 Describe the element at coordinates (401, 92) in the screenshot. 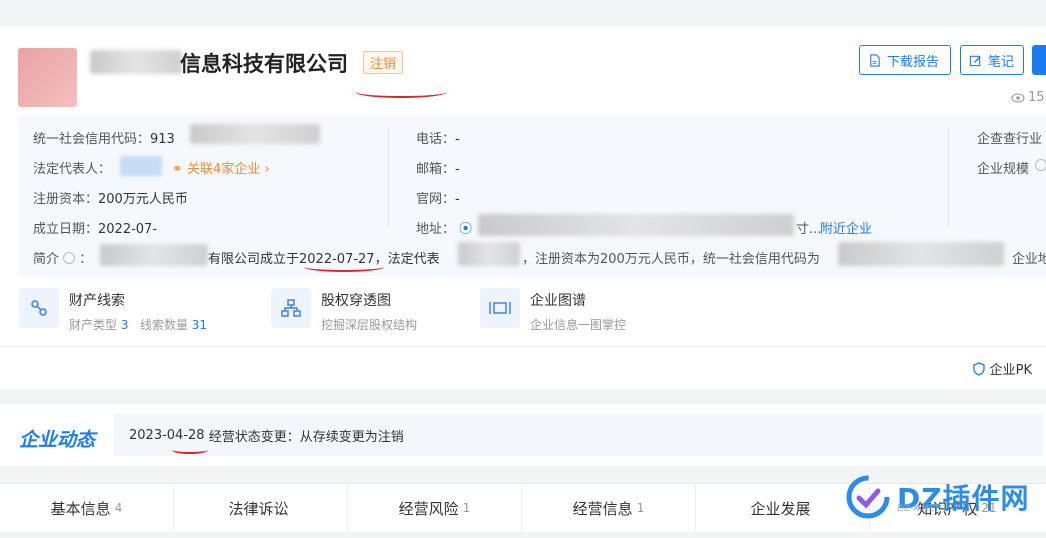

I see `annotation-underline` at that location.